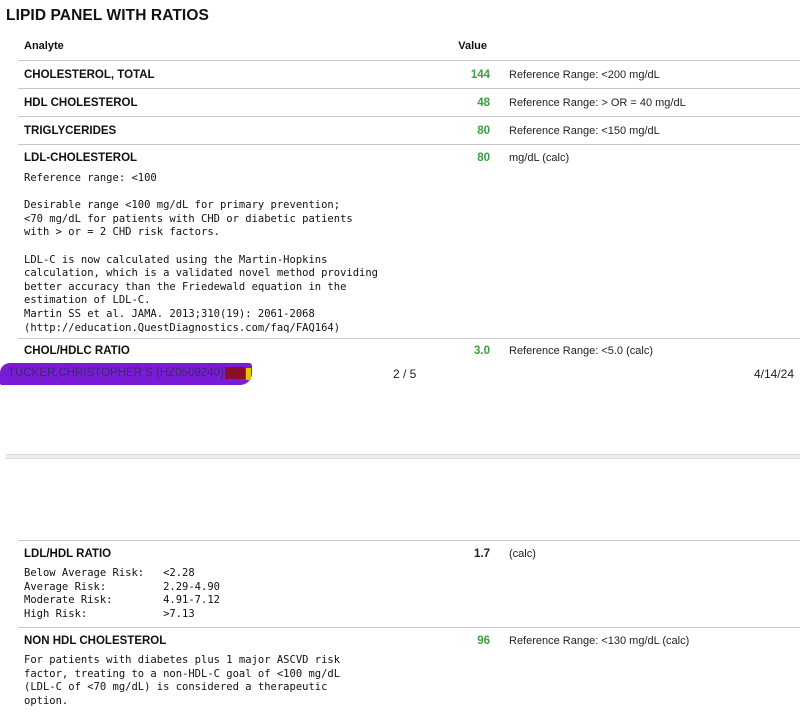 This screenshot has height=717, width=800. Describe the element at coordinates (773, 374) in the screenshot. I see `report-date: 4/14/24` at that location.